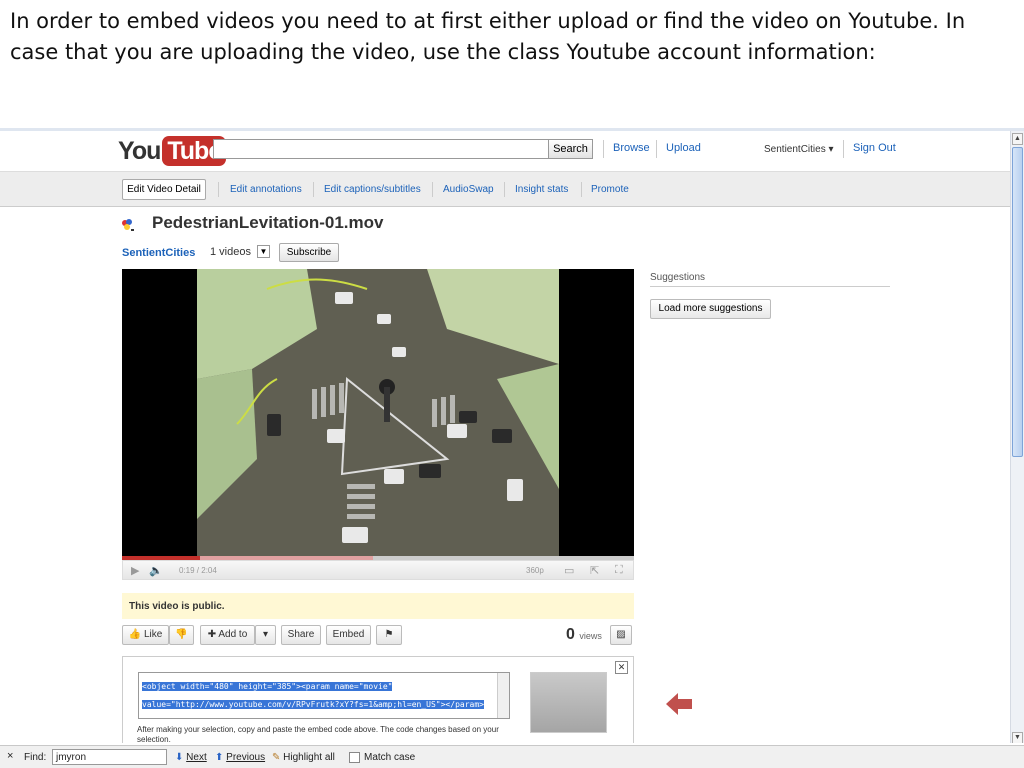 Image resolution: width=1024 pixels, height=768 pixels. Describe the element at coordinates (139, 150) in the screenshot. I see `logo-you-text: You` at that location.